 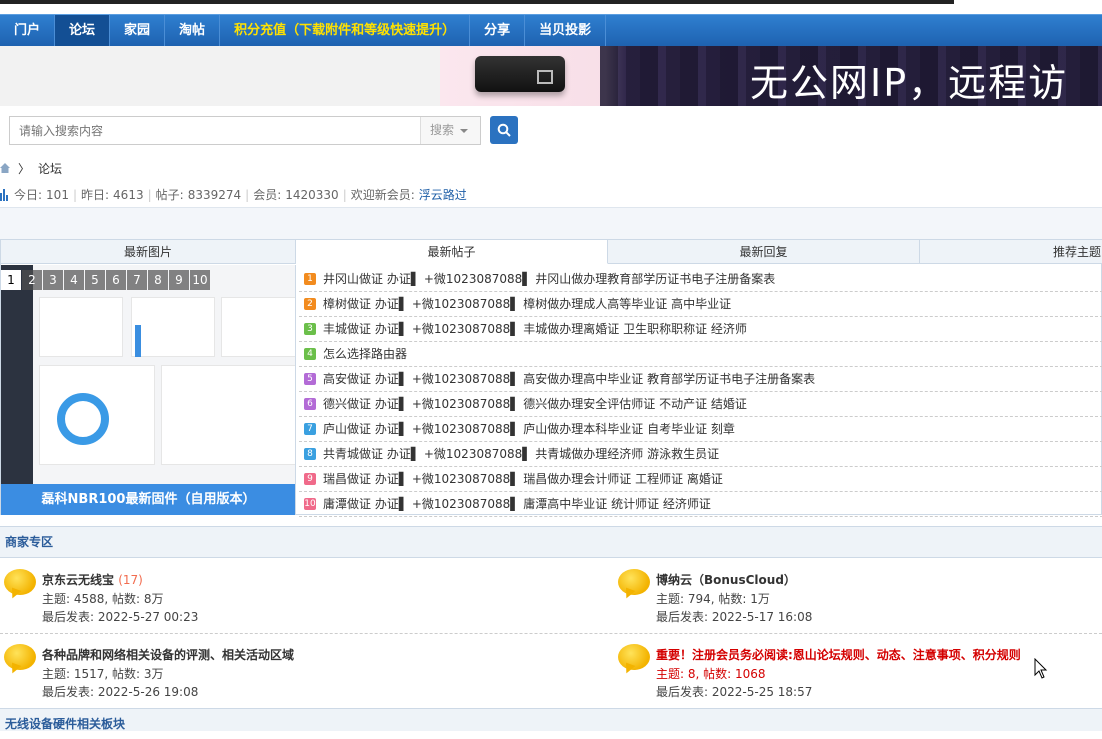 What do you see at coordinates (78, 580) in the screenshot?
I see `forum-name: 京东云无线宝` at bounding box center [78, 580].